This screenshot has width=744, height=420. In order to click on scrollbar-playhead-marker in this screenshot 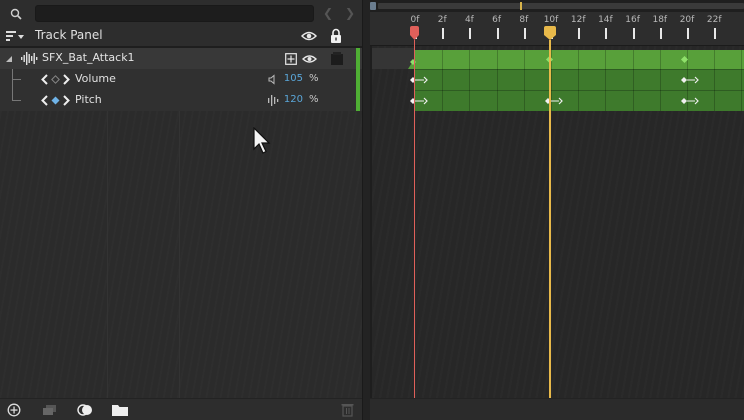, I will do `click(521, 6)`.